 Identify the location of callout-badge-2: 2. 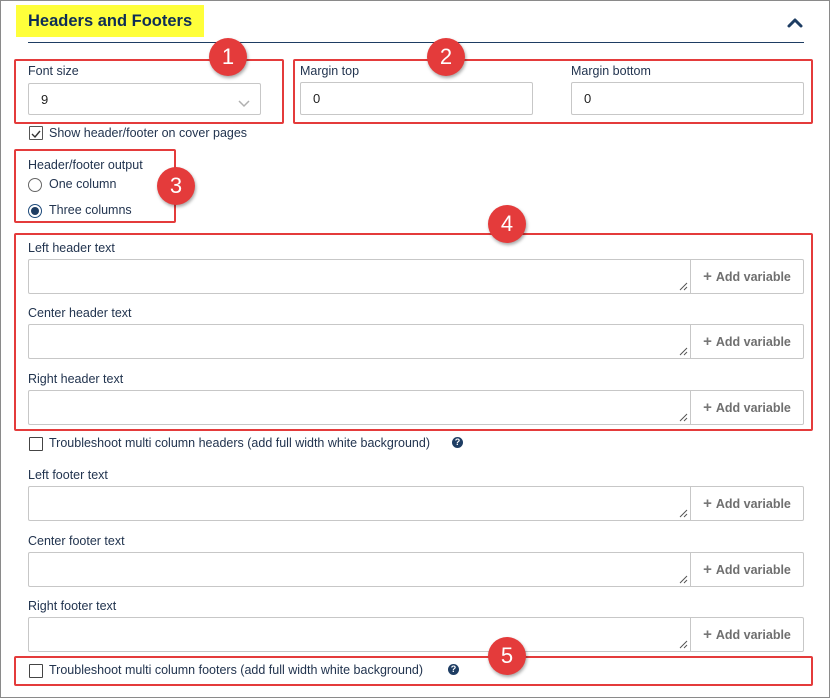
(446, 57).